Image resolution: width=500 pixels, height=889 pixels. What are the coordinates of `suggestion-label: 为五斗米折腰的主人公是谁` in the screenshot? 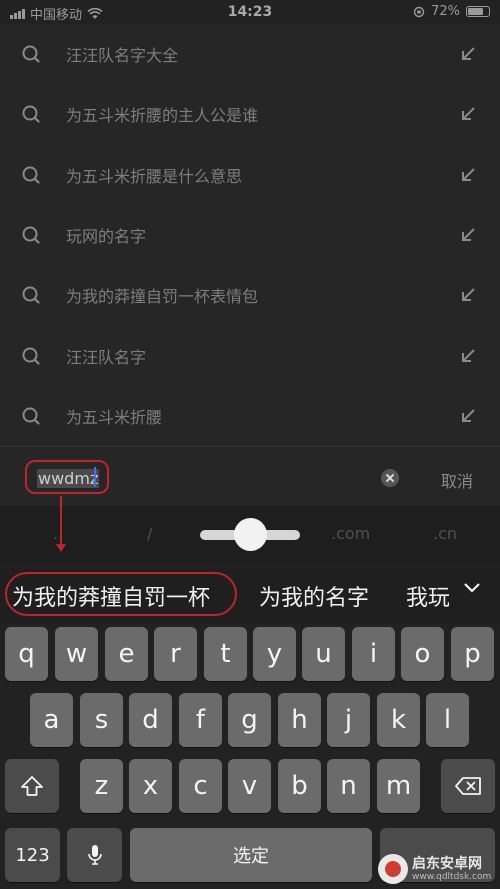 It's located at (162, 116).